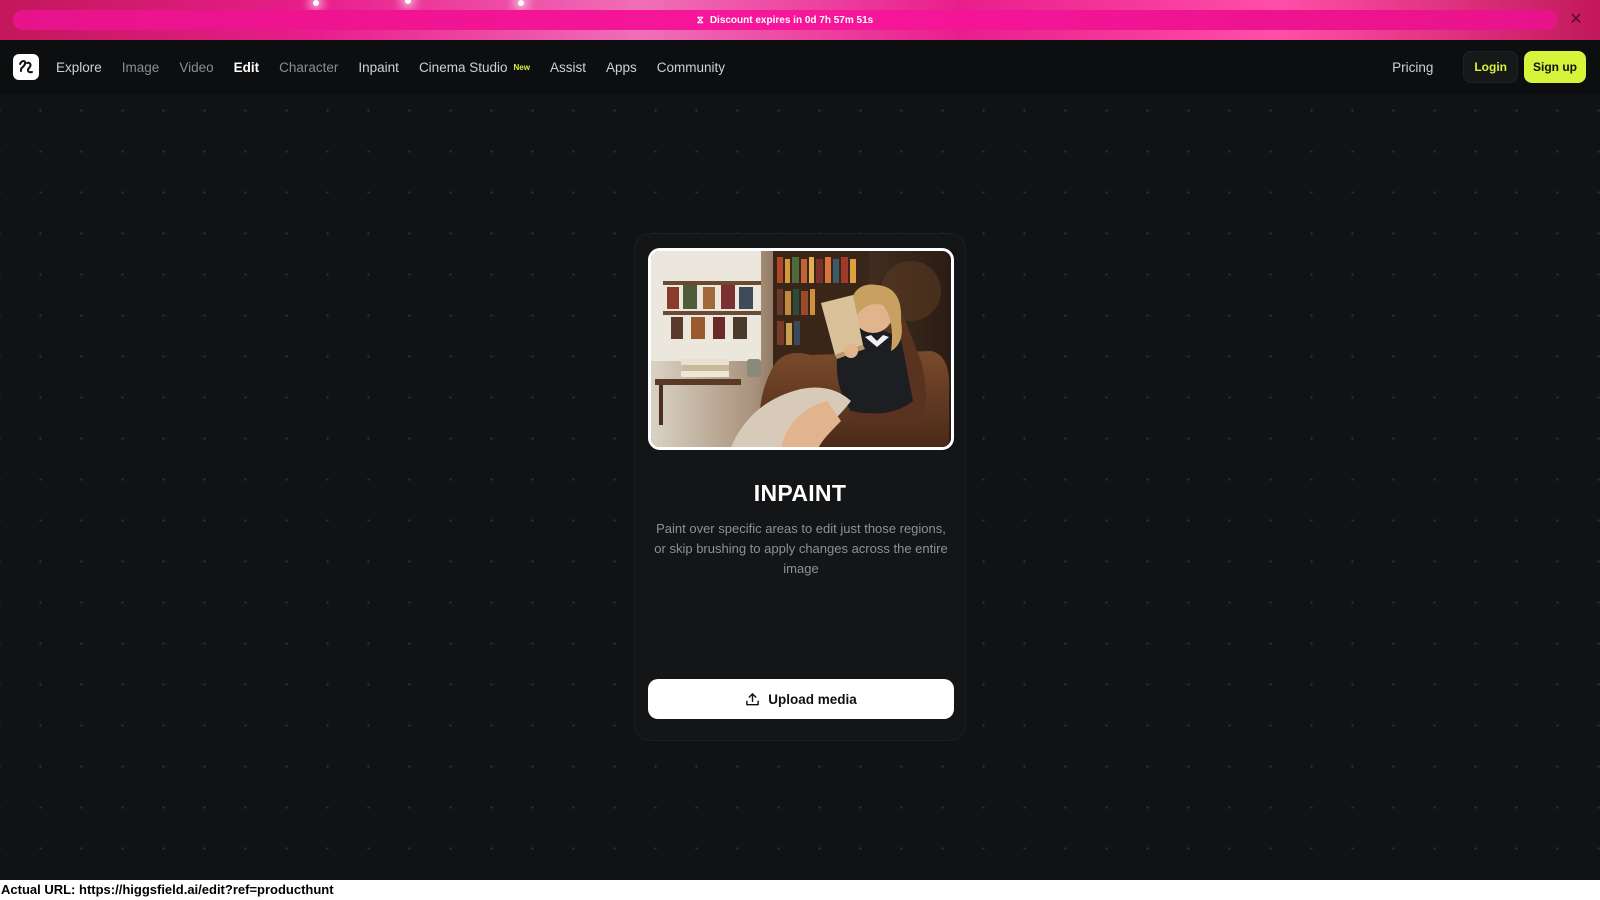 Image resolution: width=1600 pixels, height=900 pixels. What do you see at coordinates (463, 67) in the screenshot?
I see `nav-cinema-studio-label: Cinema Studio` at bounding box center [463, 67].